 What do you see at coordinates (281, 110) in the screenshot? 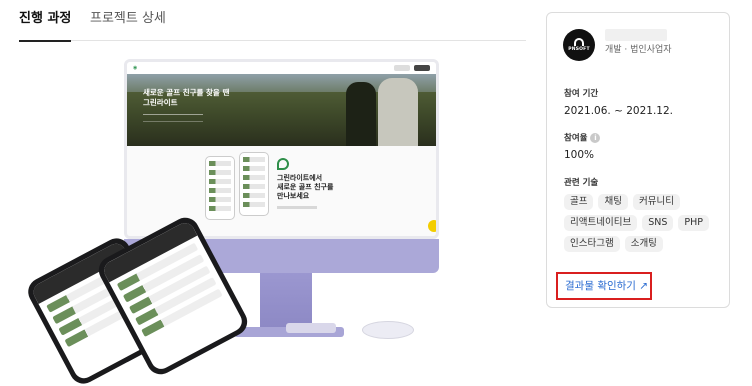
I see `site-hero: 새로운 골프 친구를 찾을 땐 그린라이트` at bounding box center [281, 110].